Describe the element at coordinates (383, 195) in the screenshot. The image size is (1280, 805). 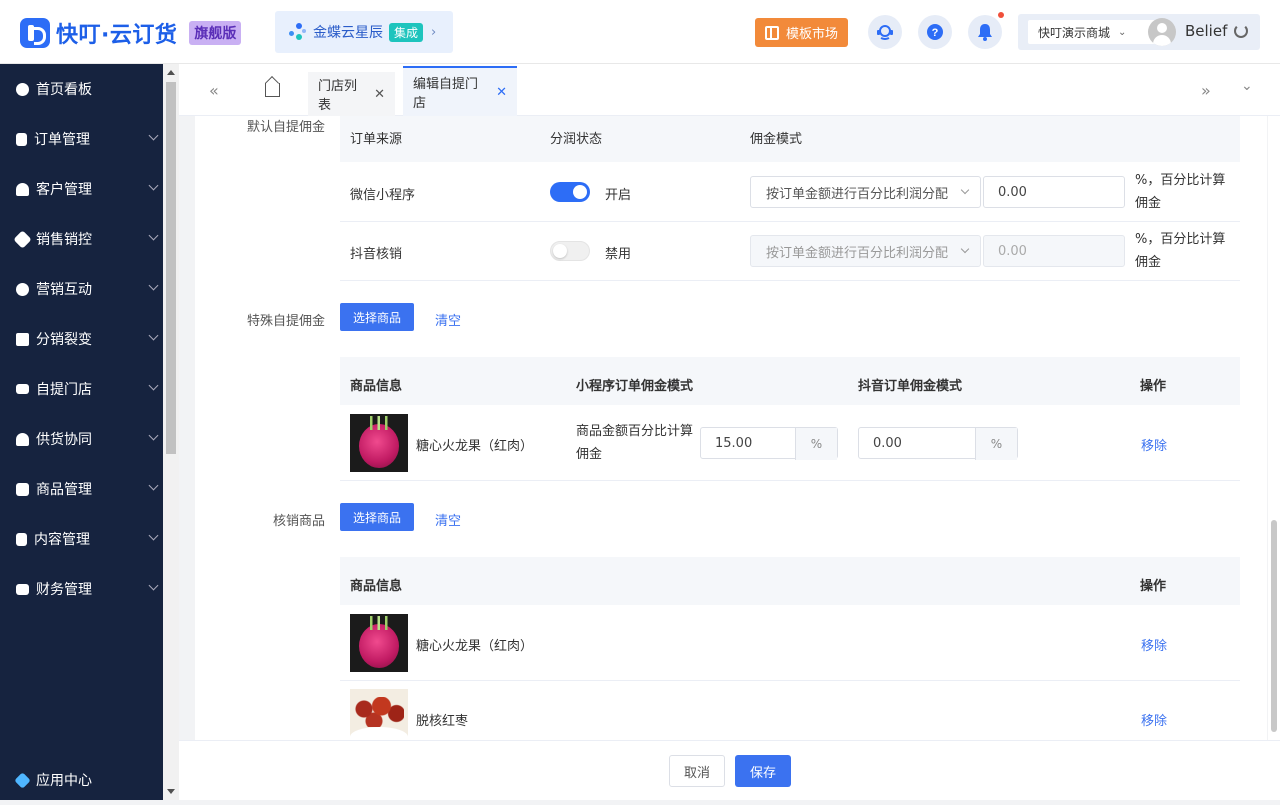
I see `order-source-wechat: 微信小程序` at that location.